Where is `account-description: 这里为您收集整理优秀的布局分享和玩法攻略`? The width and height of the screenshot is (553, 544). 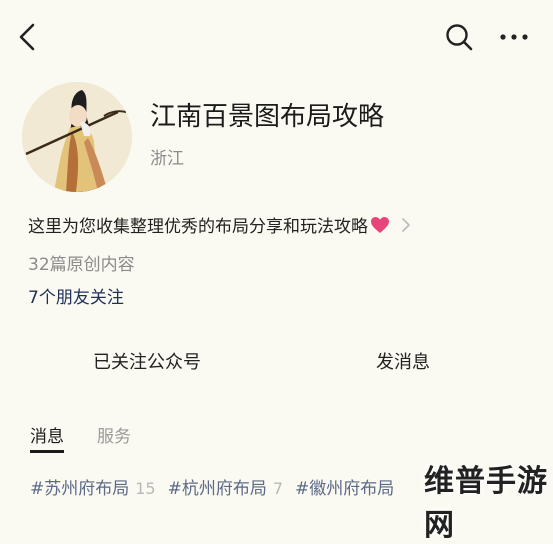 account-description: 这里为您收集整理优秀的布局分享和玩法攻略 is located at coordinates (198, 227).